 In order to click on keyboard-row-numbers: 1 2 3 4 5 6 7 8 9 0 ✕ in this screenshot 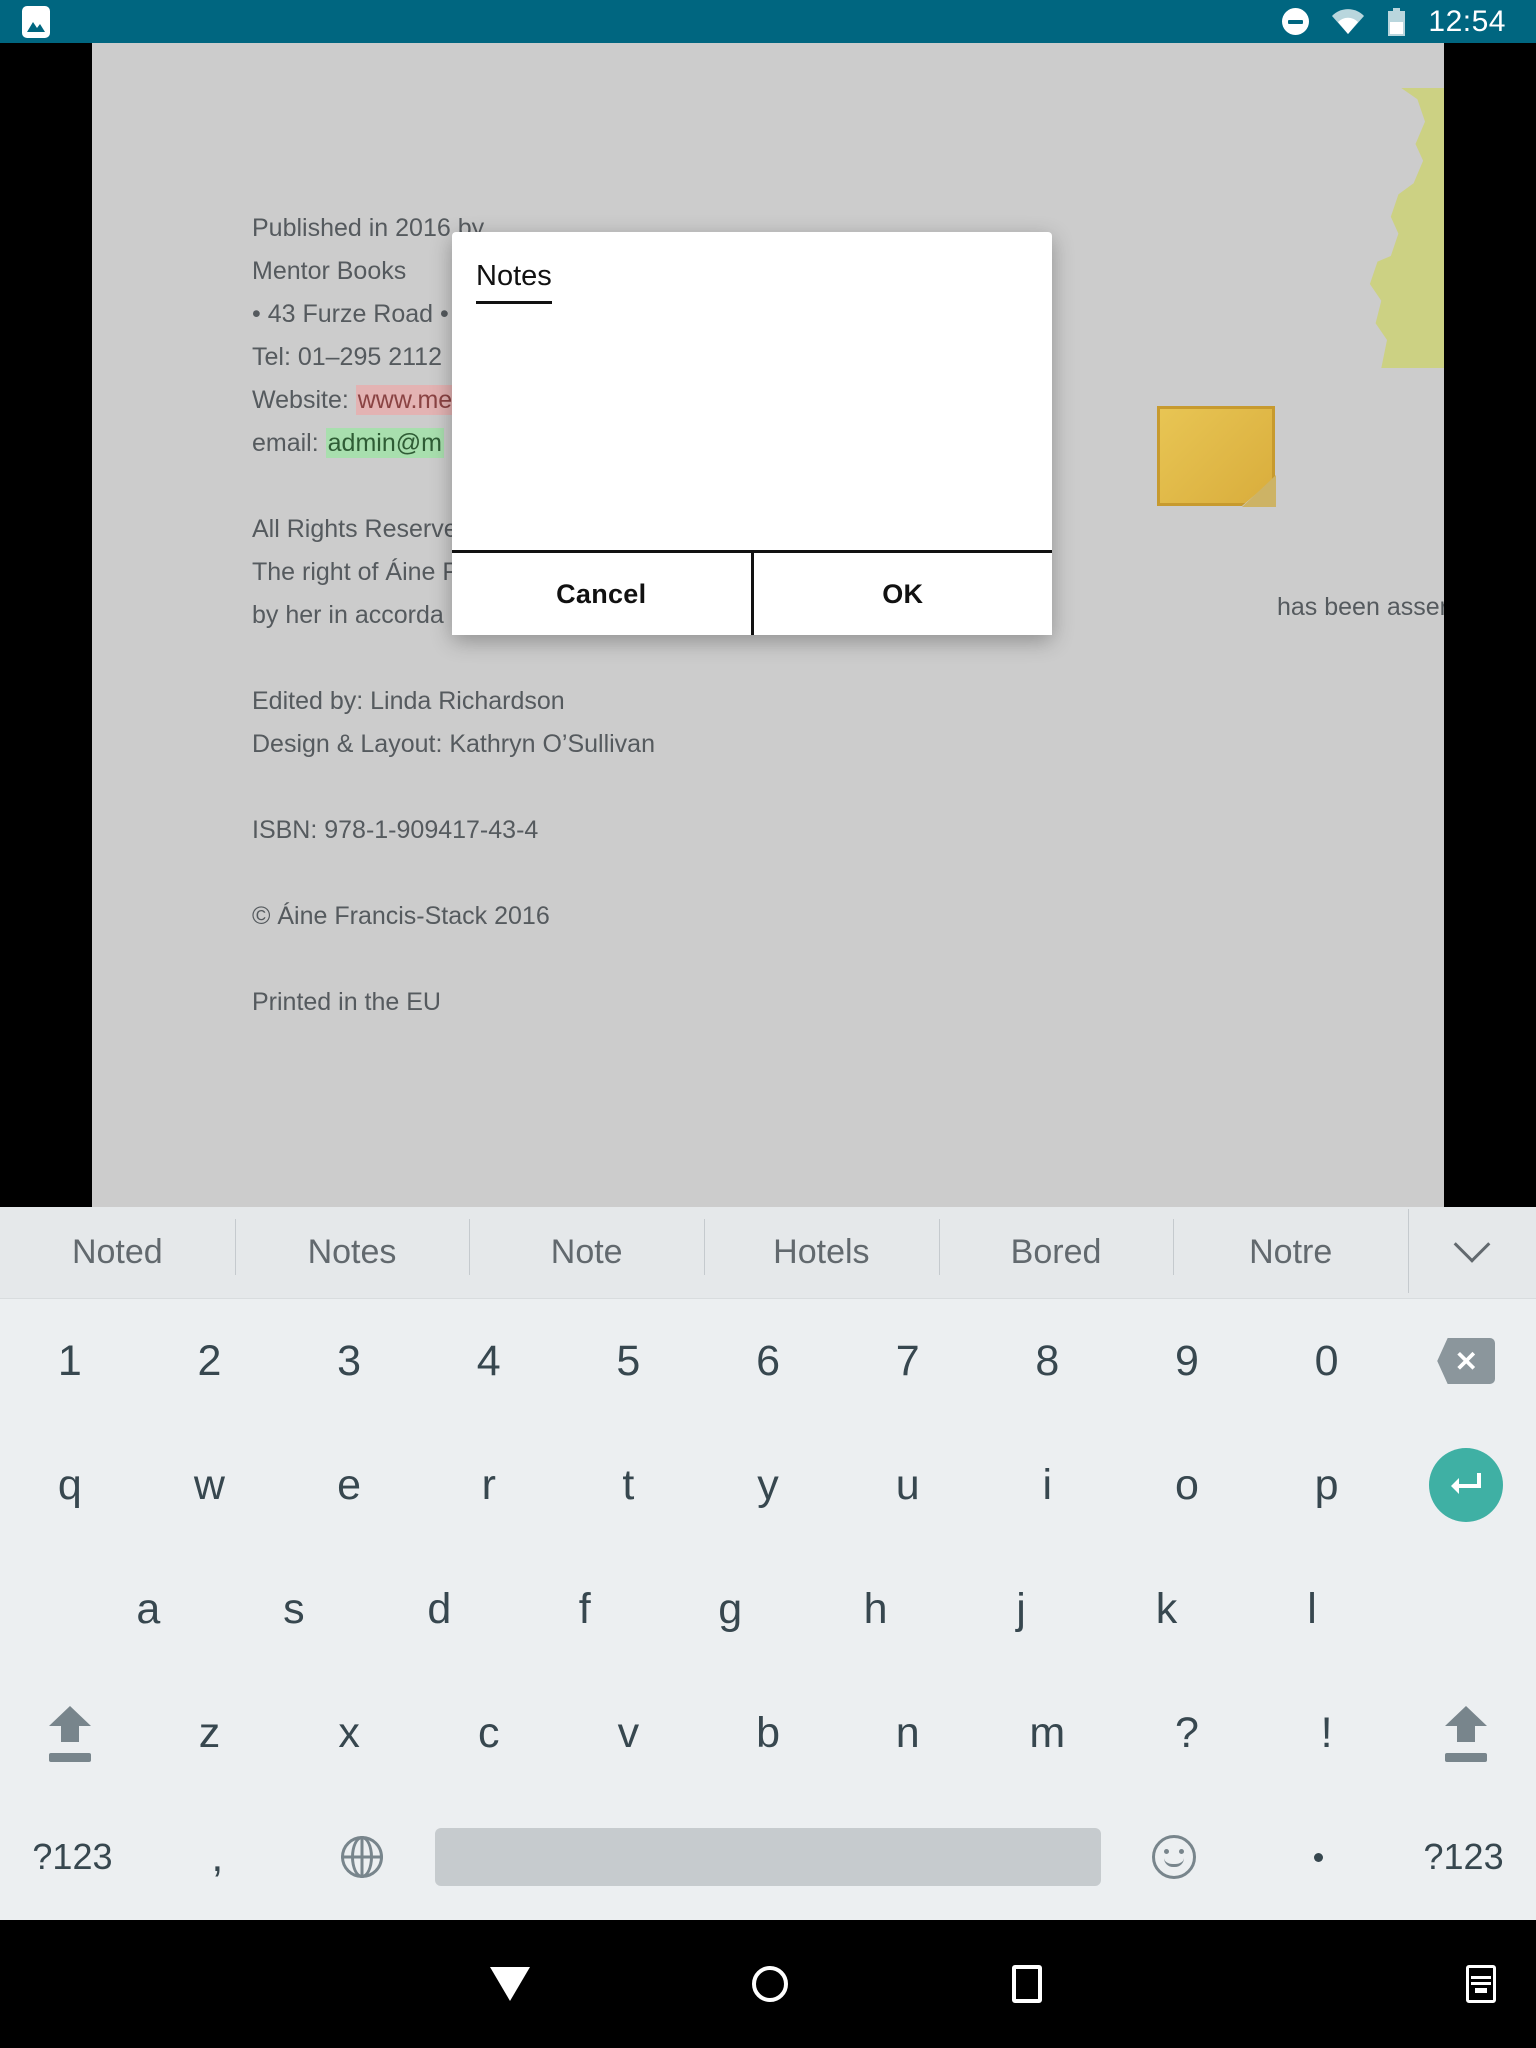, I will do `click(768, 1361)`.